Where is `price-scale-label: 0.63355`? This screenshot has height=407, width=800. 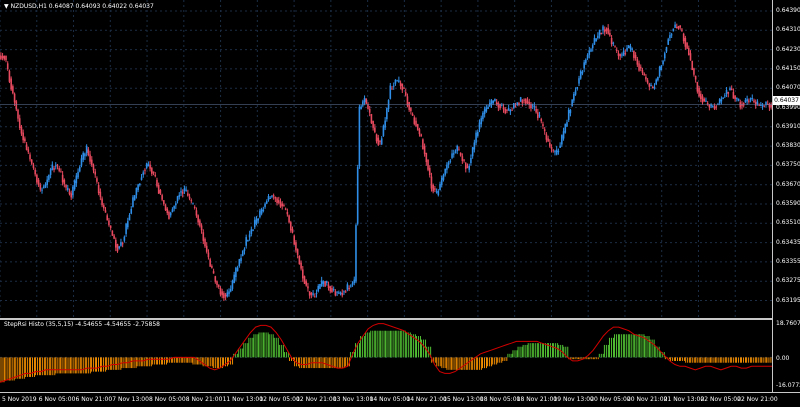
price-scale-label: 0.63355 is located at coordinates (788, 261).